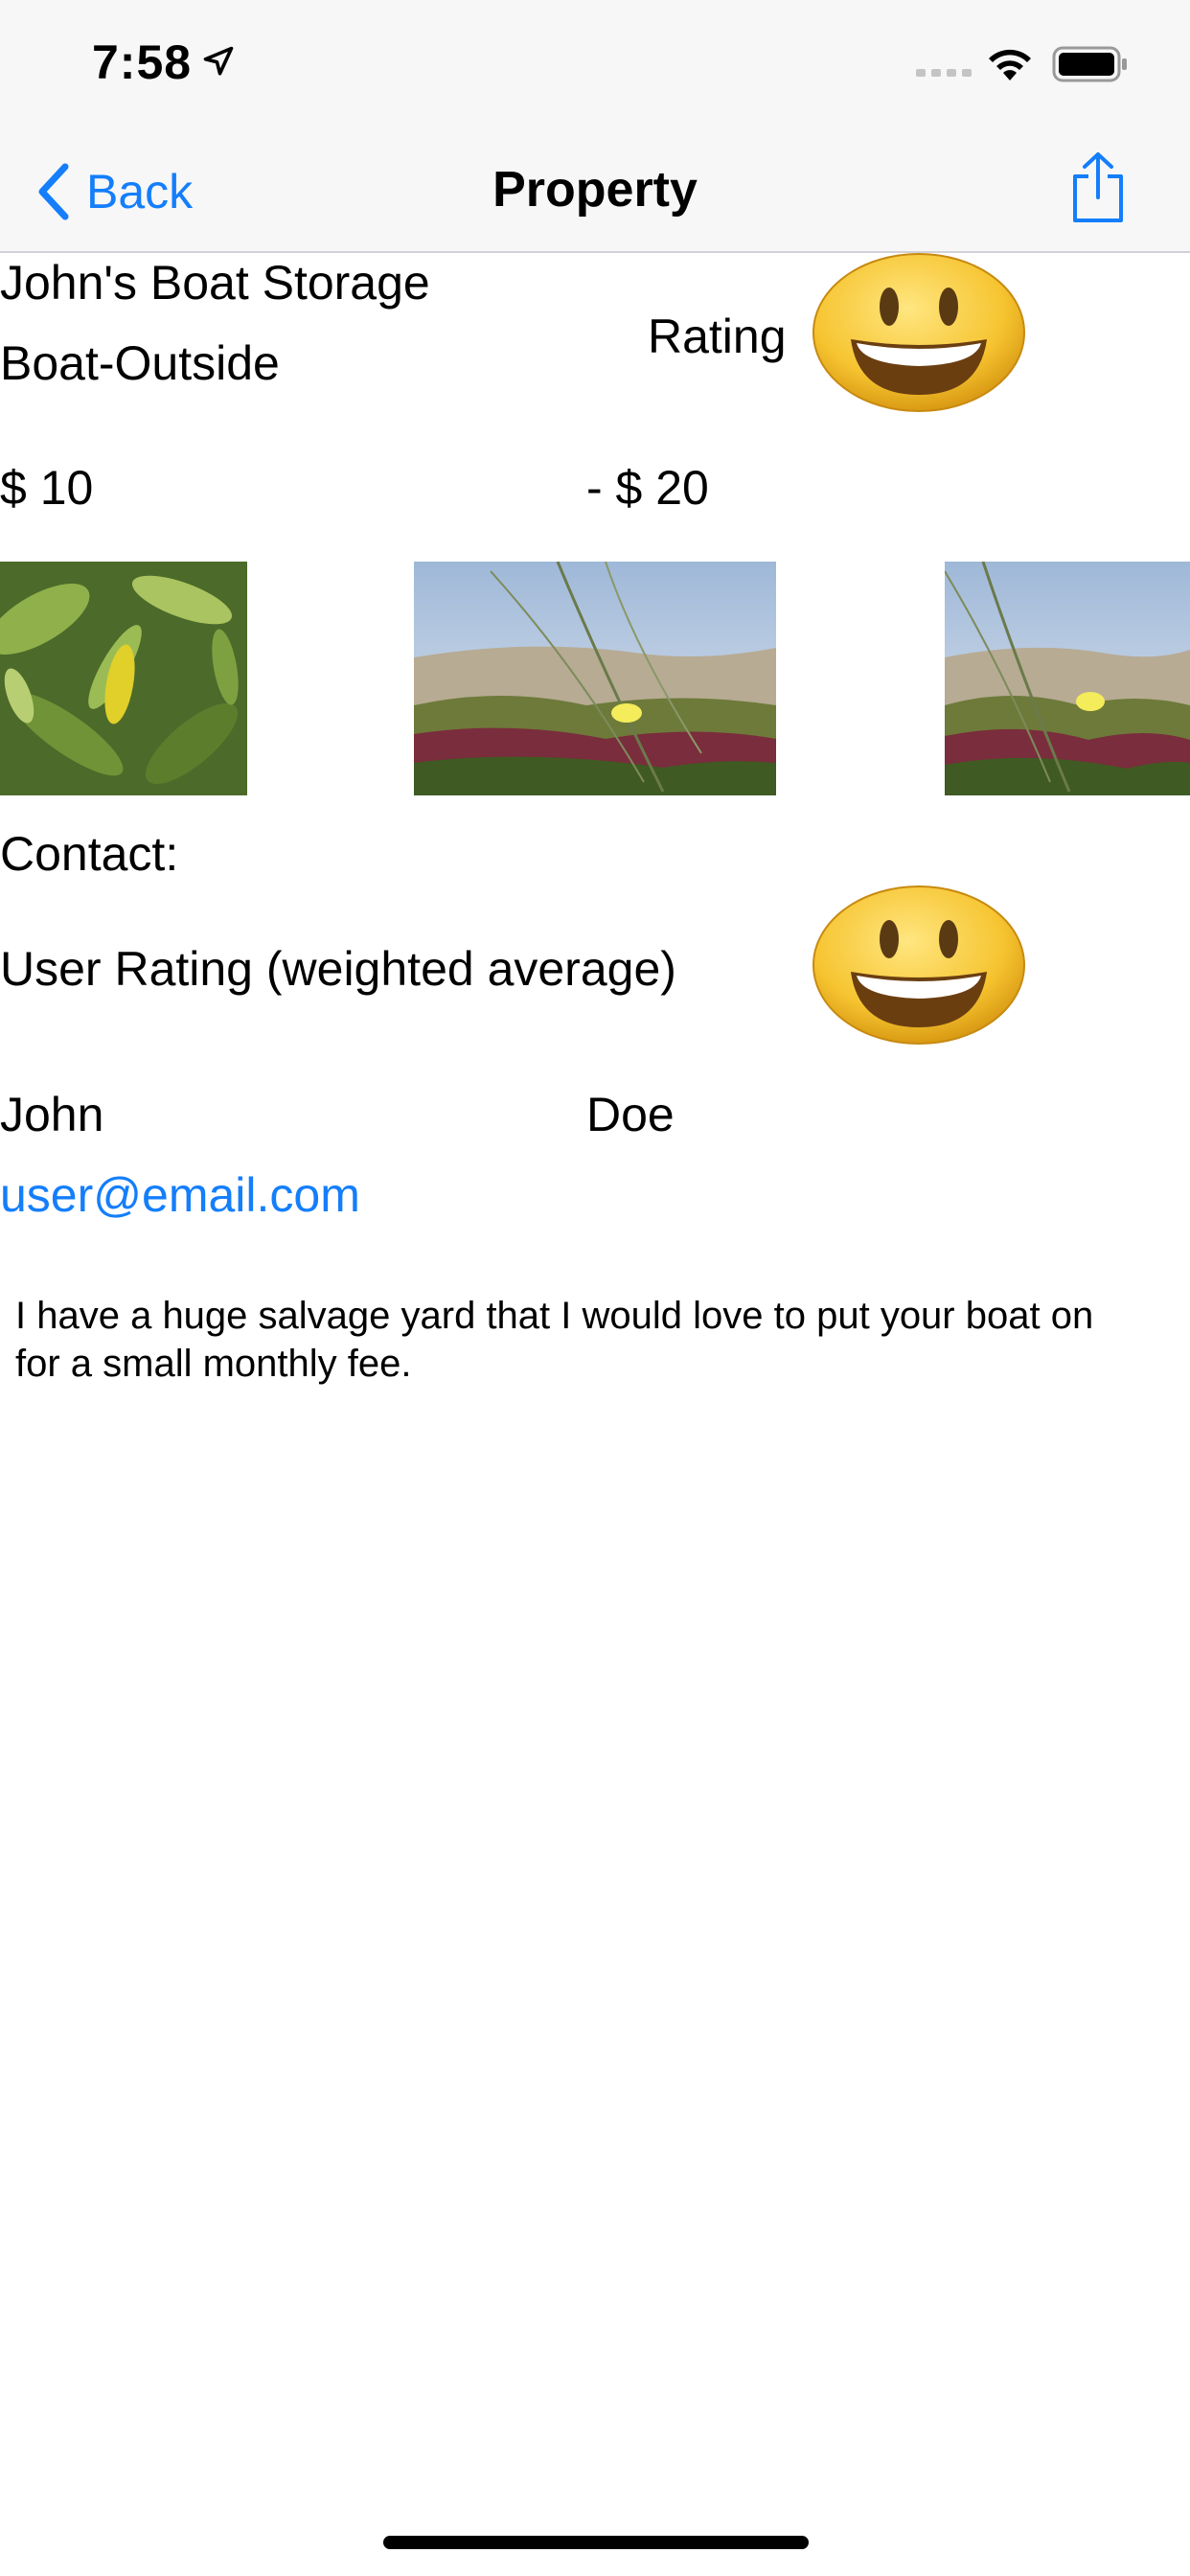 The image size is (1190, 2576). What do you see at coordinates (89, 854) in the screenshot?
I see `contact-label: Contact:` at bounding box center [89, 854].